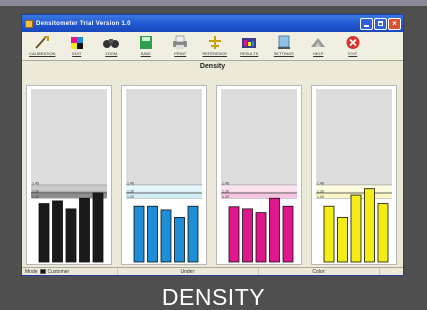 The height and width of the screenshot is (310, 427). Describe the element at coordinates (188, 271) in the screenshot. I see `status-unit: Under:` at that location.